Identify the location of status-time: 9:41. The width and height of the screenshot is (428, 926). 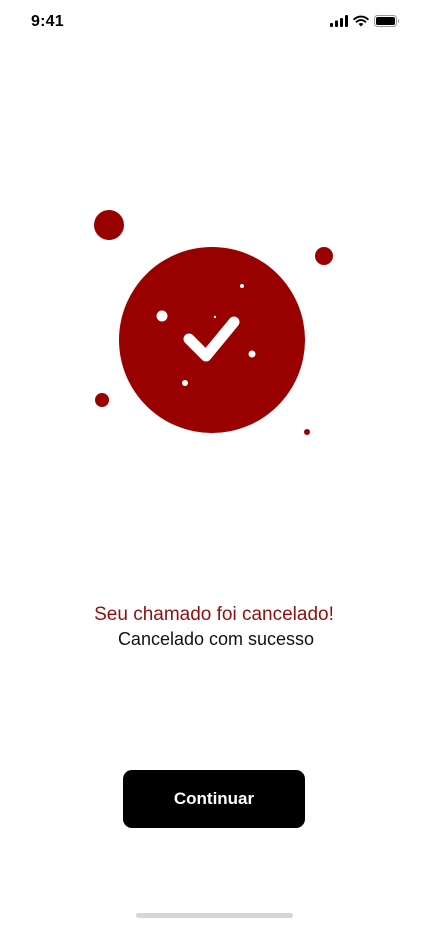
(47, 21).